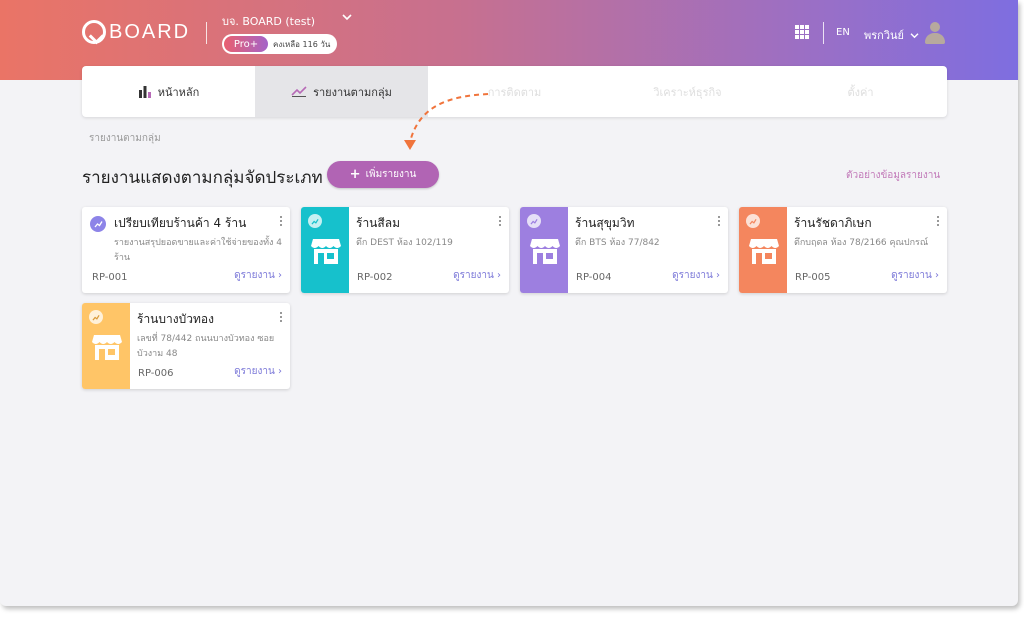 This screenshot has height=618, width=1024. What do you see at coordinates (94, 32) in the screenshot?
I see `board-logo-icon` at bounding box center [94, 32].